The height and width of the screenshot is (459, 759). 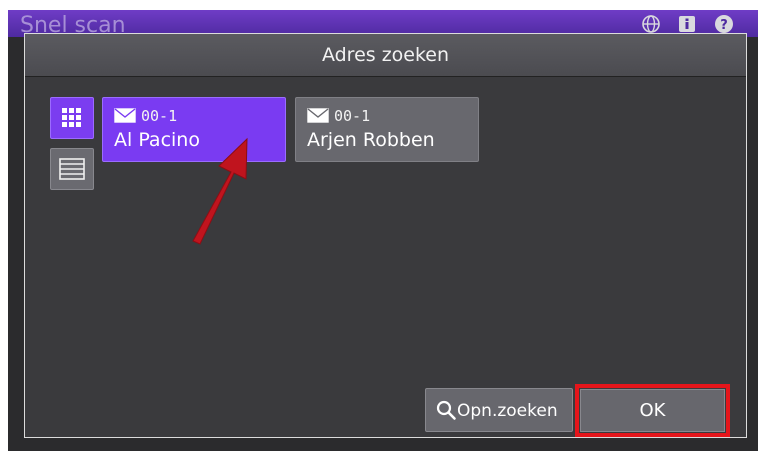 I want to click on entry-name: Arjen Robben, so click(x=371, y=140).